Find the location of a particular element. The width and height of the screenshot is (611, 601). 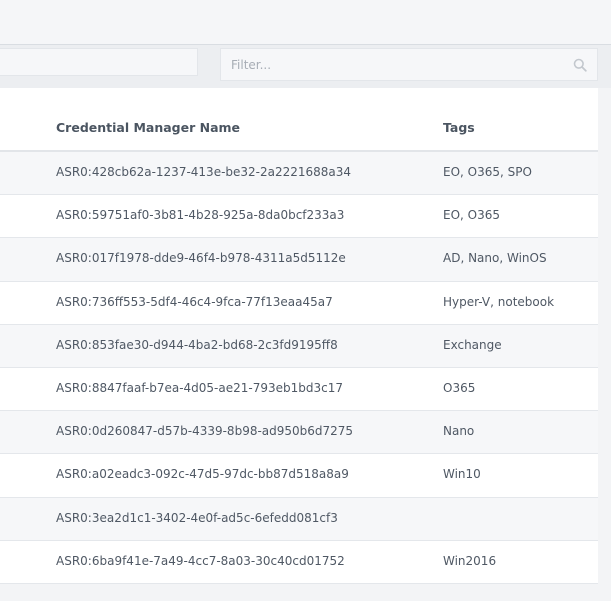

tags-cell: EO, O365, SPO is located at coordinates (487, 172).